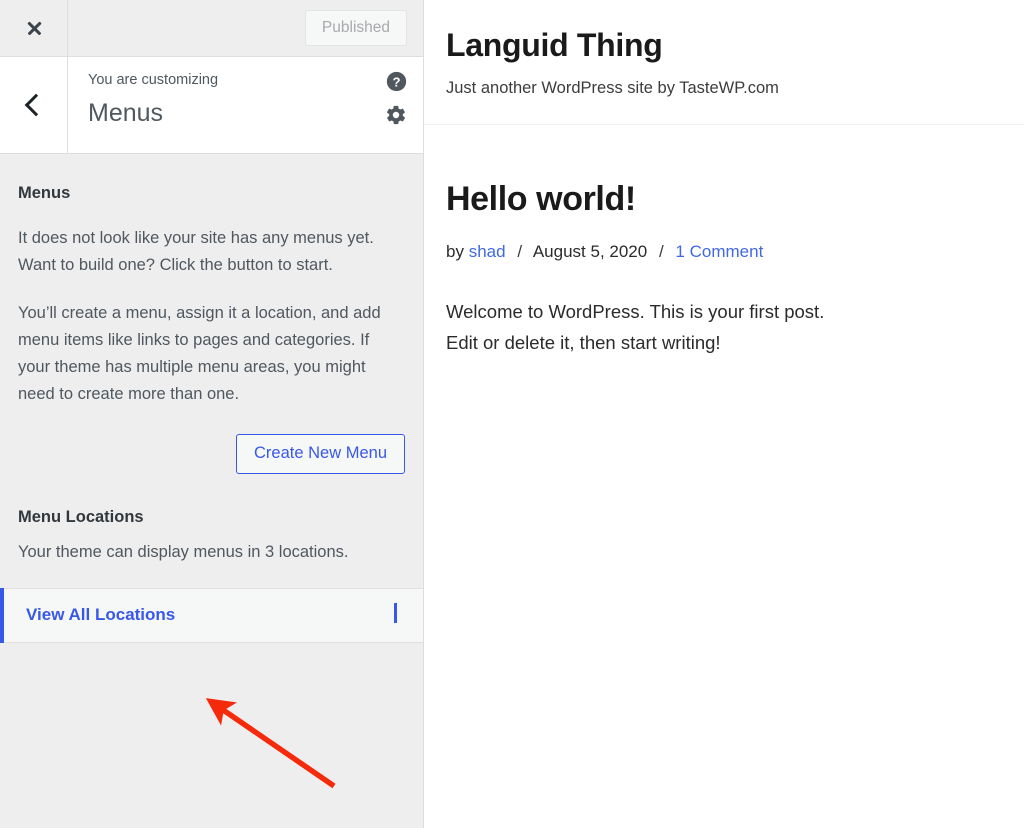 The height and width of the screenshot is (828, 1024). Describe the element at coordinates (396, 98) in the screenshot. I see `header-icon-group: ?` at that location.